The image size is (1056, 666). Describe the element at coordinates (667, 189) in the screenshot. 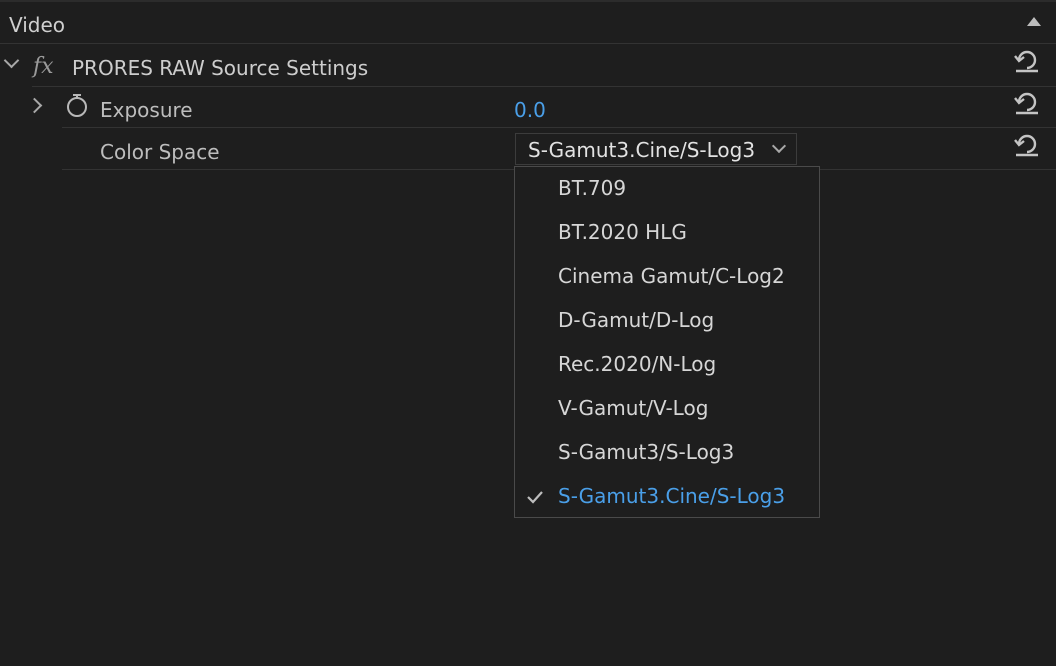

I see `menu-item-bt709: BT.709` at that location.